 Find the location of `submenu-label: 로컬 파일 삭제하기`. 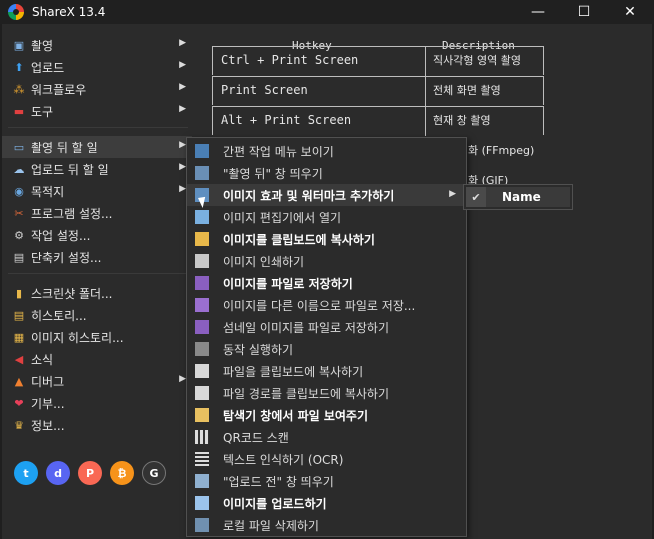

submenu-label: 로컬 파일 삭제하기 is located at coordinates (271, 525).